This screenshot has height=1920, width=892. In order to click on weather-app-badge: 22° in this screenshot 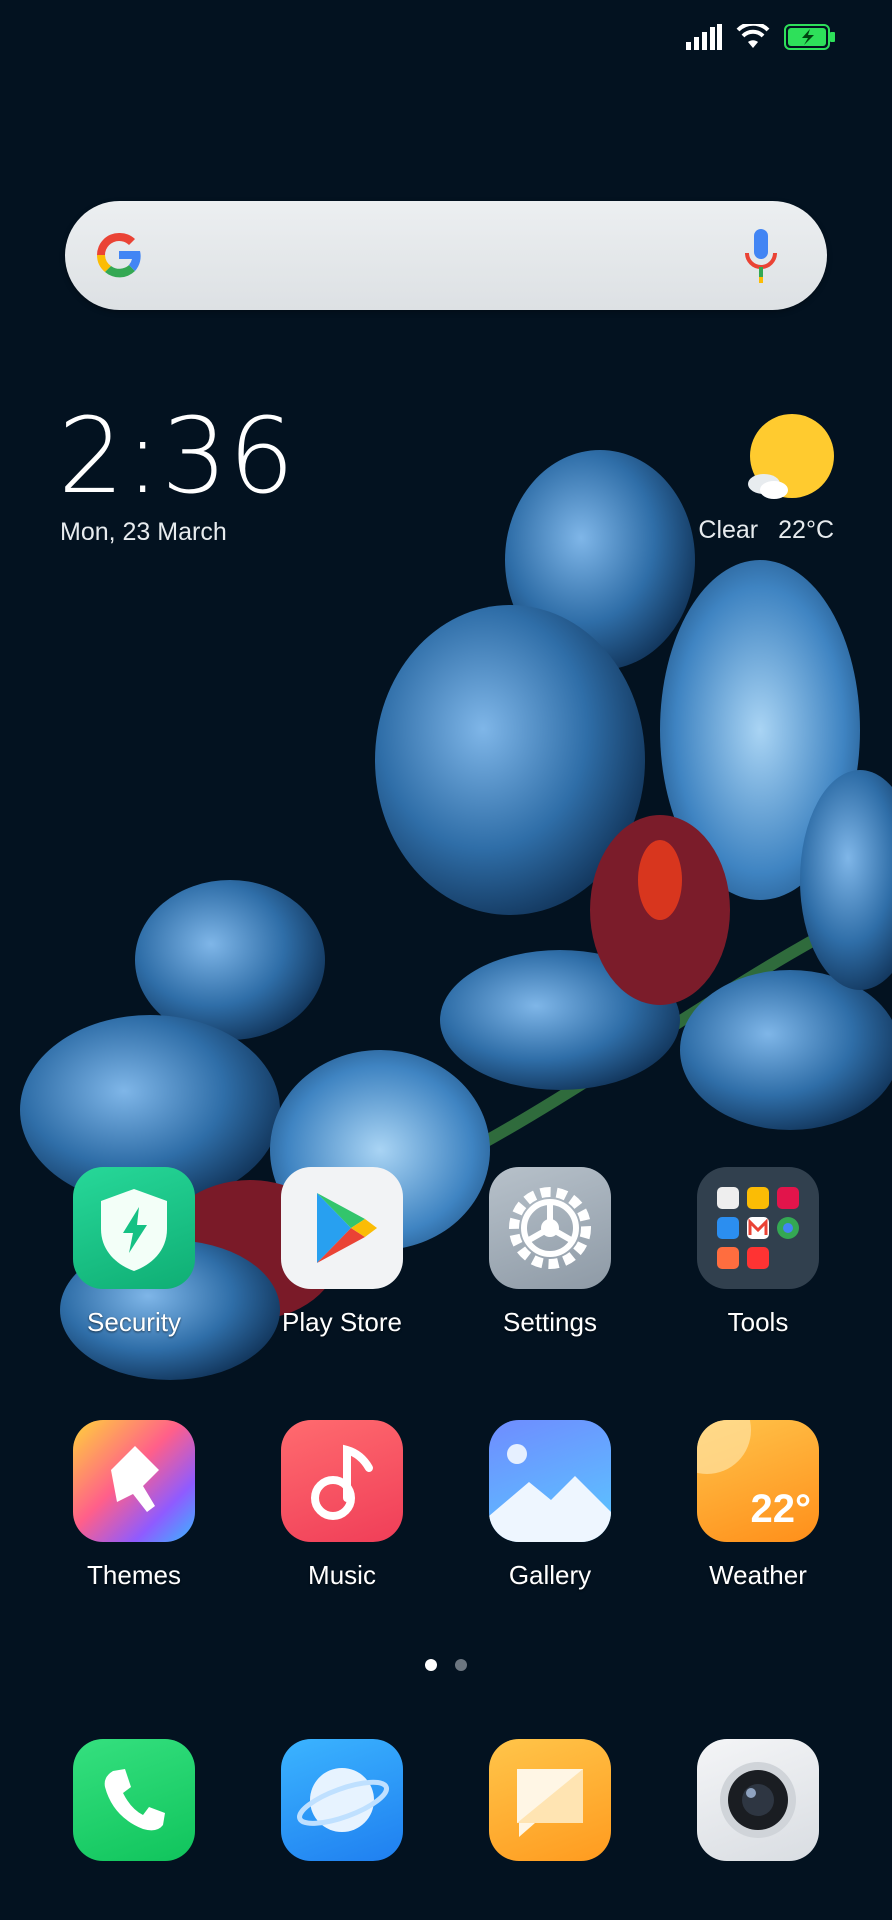, I will do `click(781, 1509)`.